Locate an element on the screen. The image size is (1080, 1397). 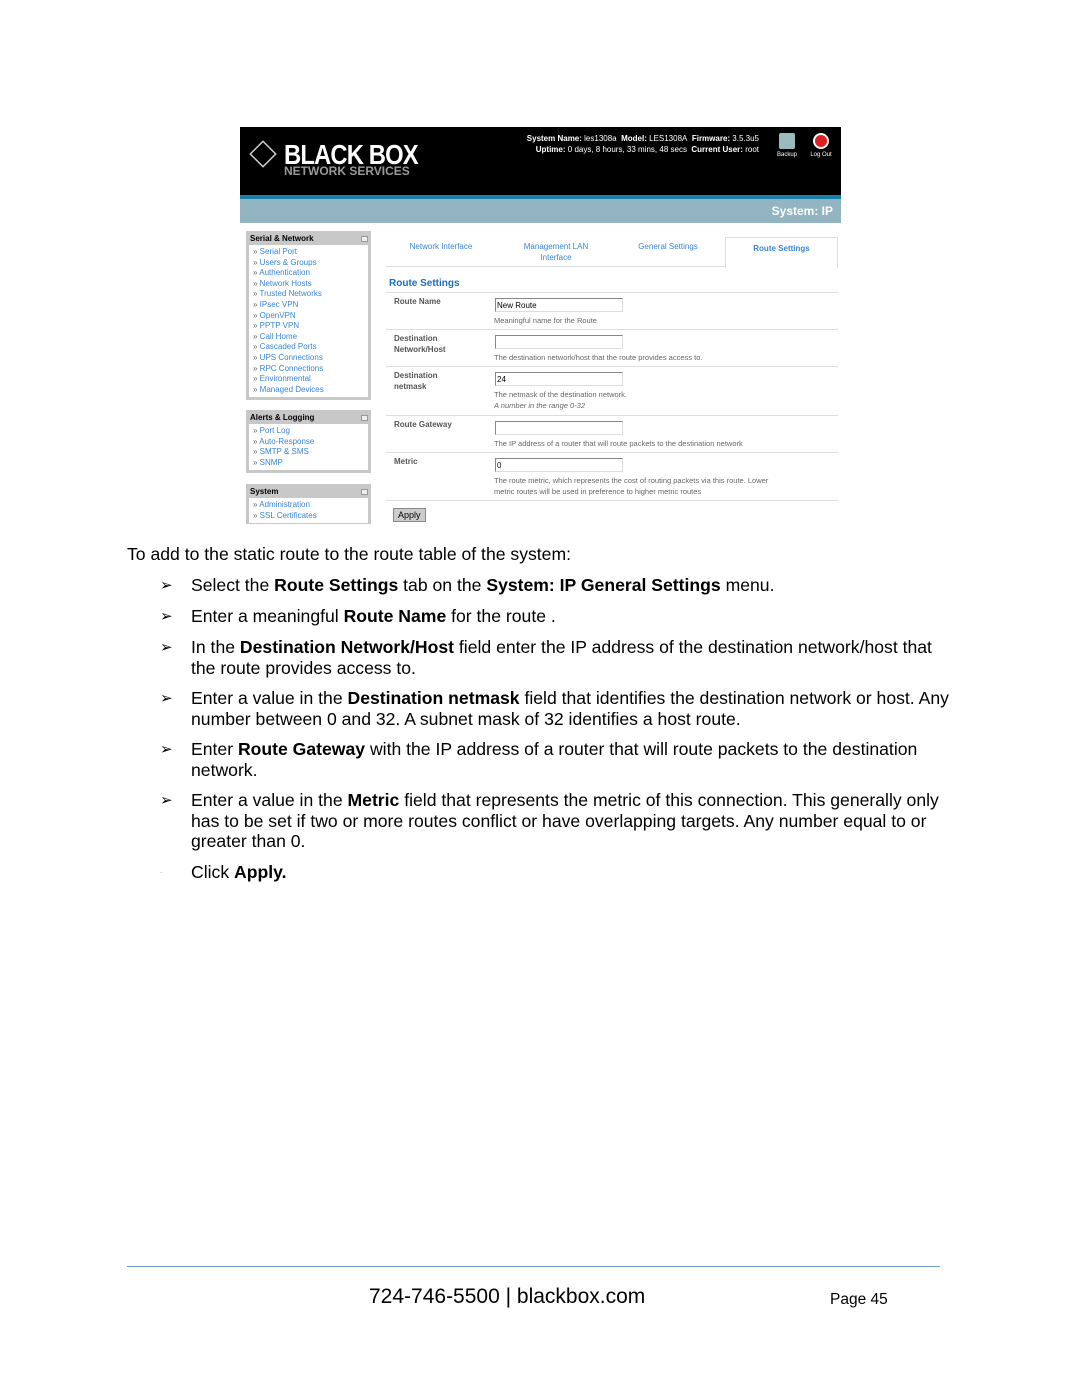
sidebar-link: SSL Certificates is located at coordinates (308, 516).